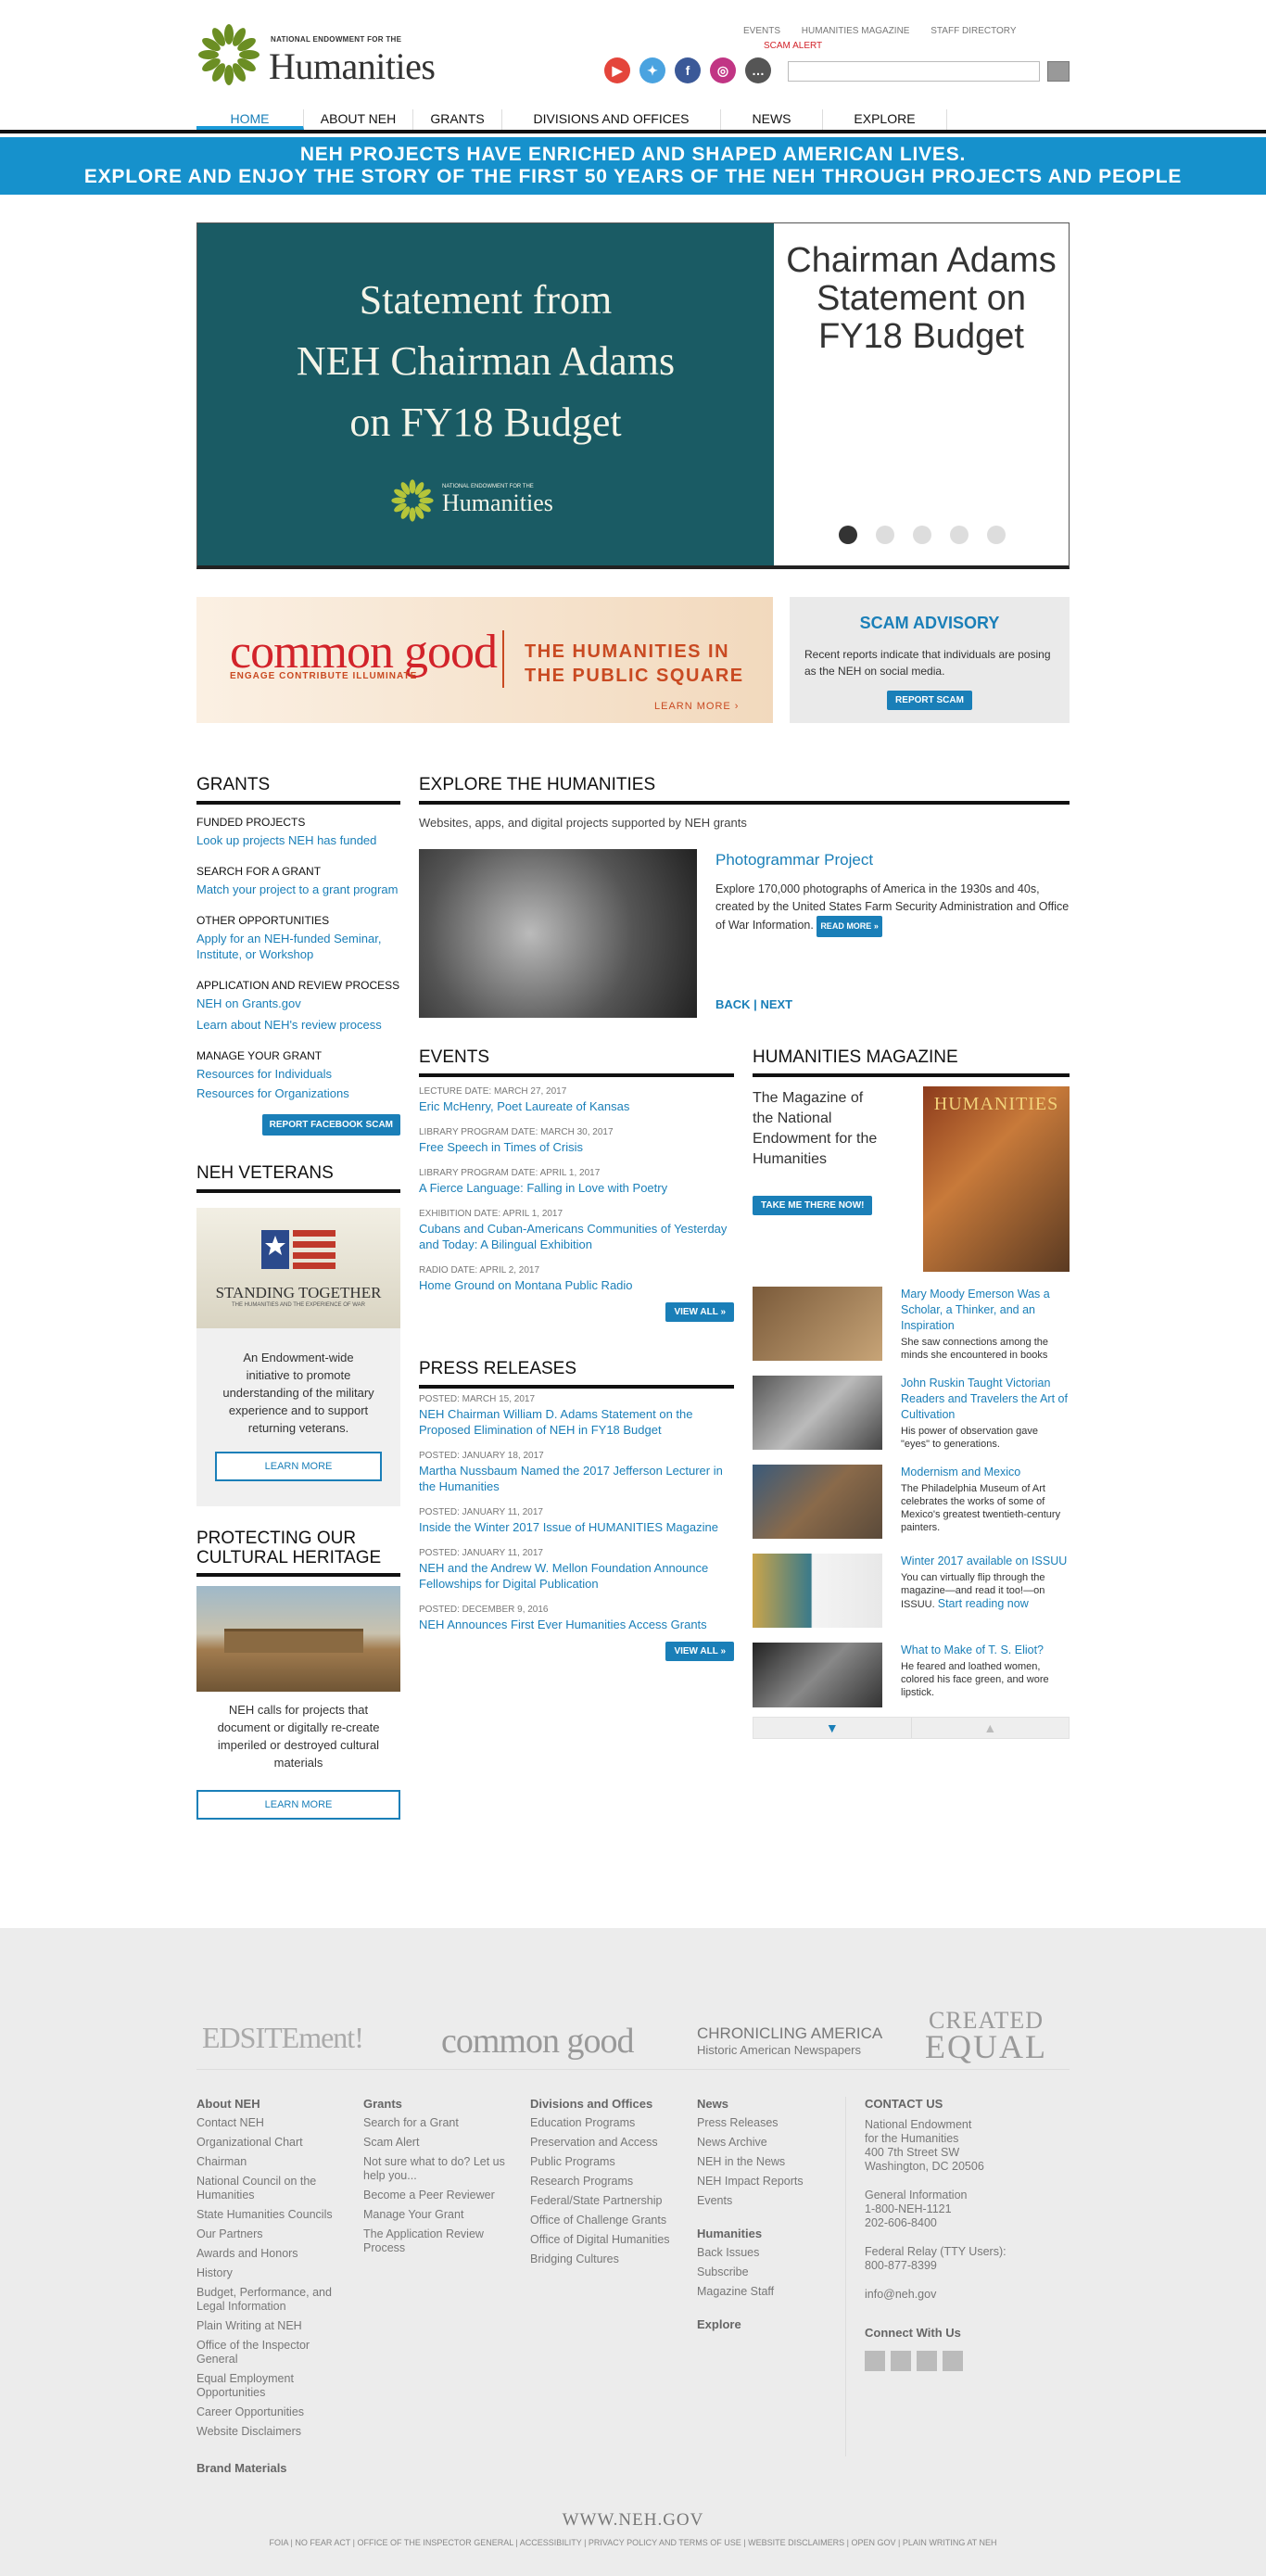  I want to click on footer-link: Plain Writing at NEH, so click(271, 2326).